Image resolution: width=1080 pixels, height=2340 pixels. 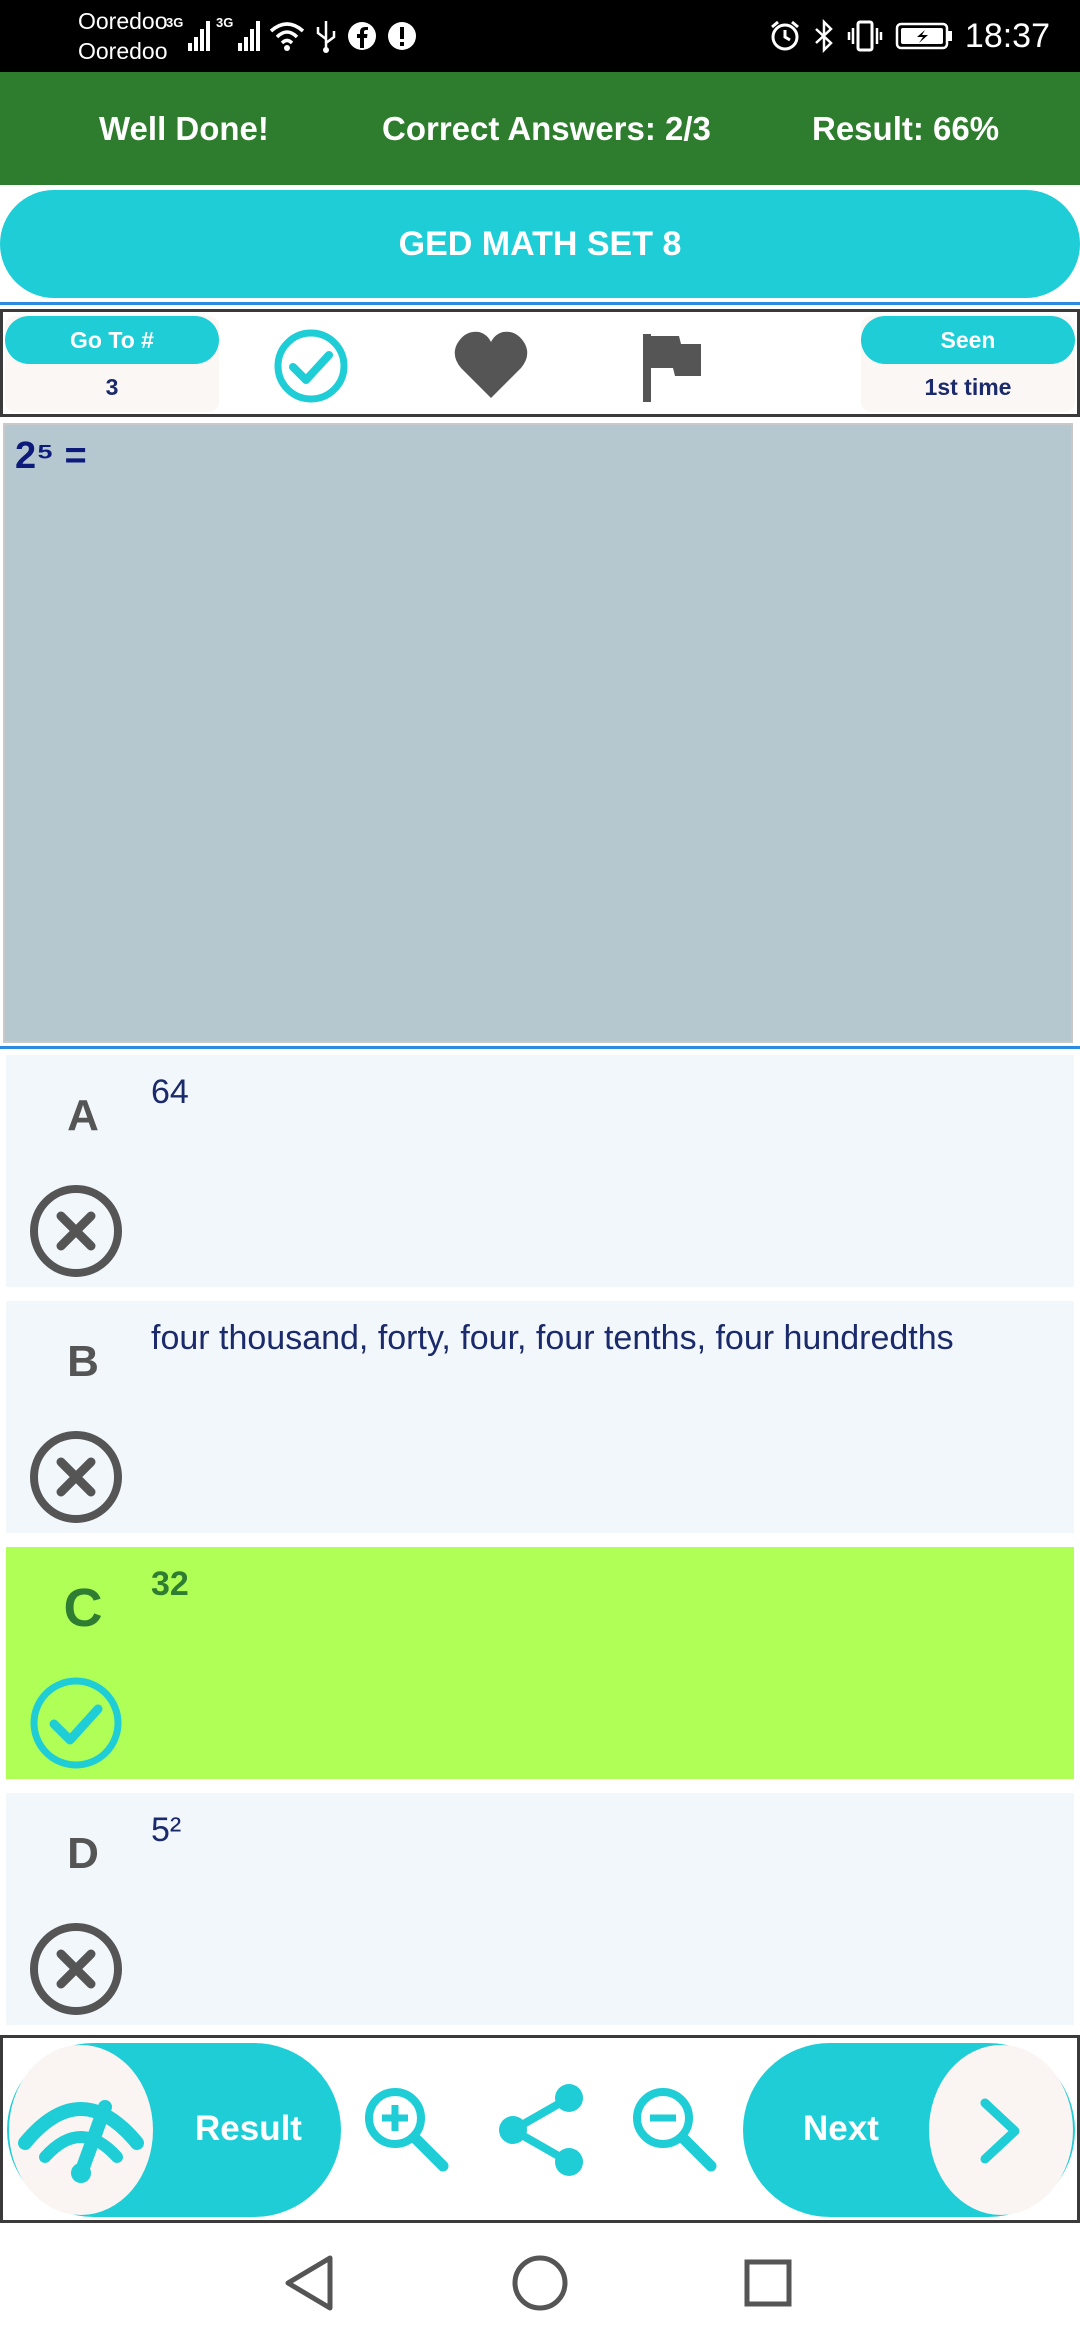 I want to click on vibrate-icon, so click(x=865, y=36).